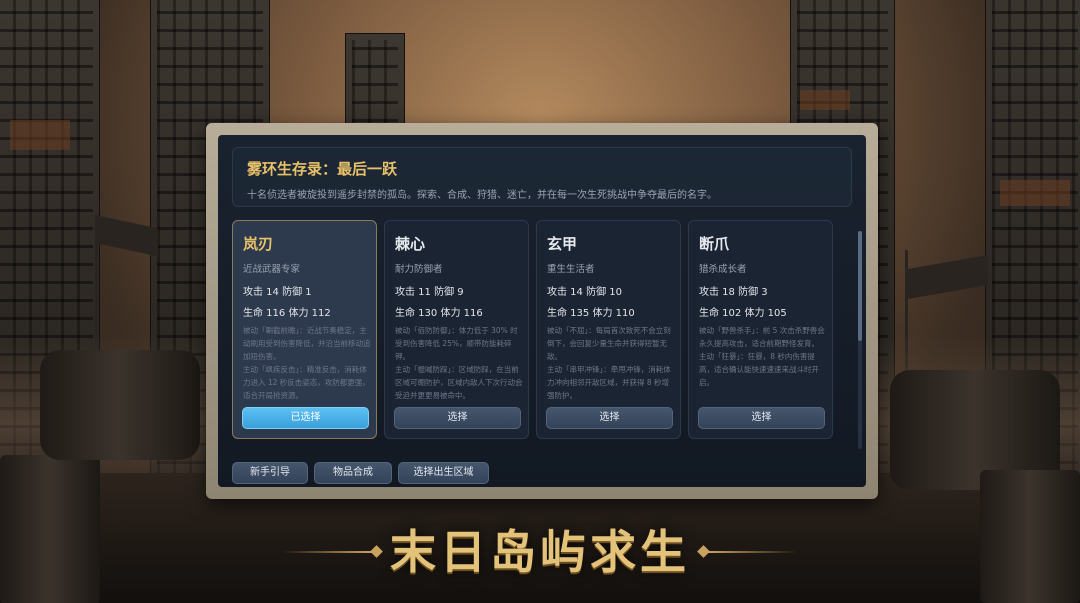 Image resolution: width=1080 pixels, height=603 pixels. I want to click on banner-title: 末日岛屿求生, so click(540, 552).